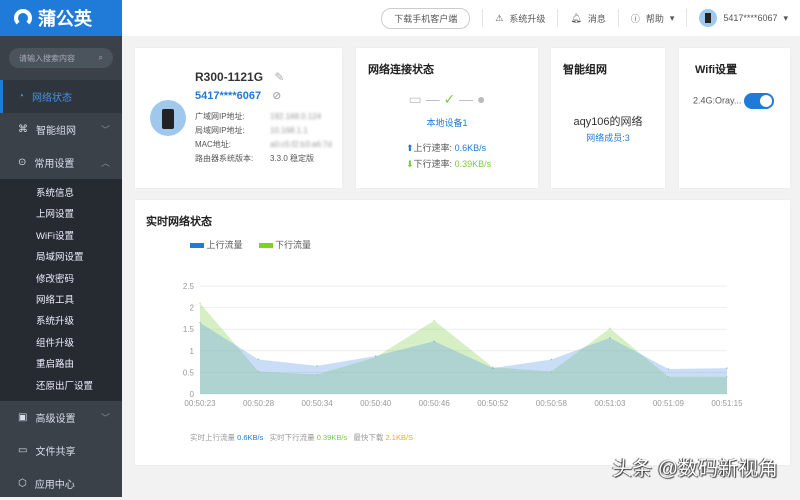  I want to click on submenu-item: 上网设置, so click(61, 214).